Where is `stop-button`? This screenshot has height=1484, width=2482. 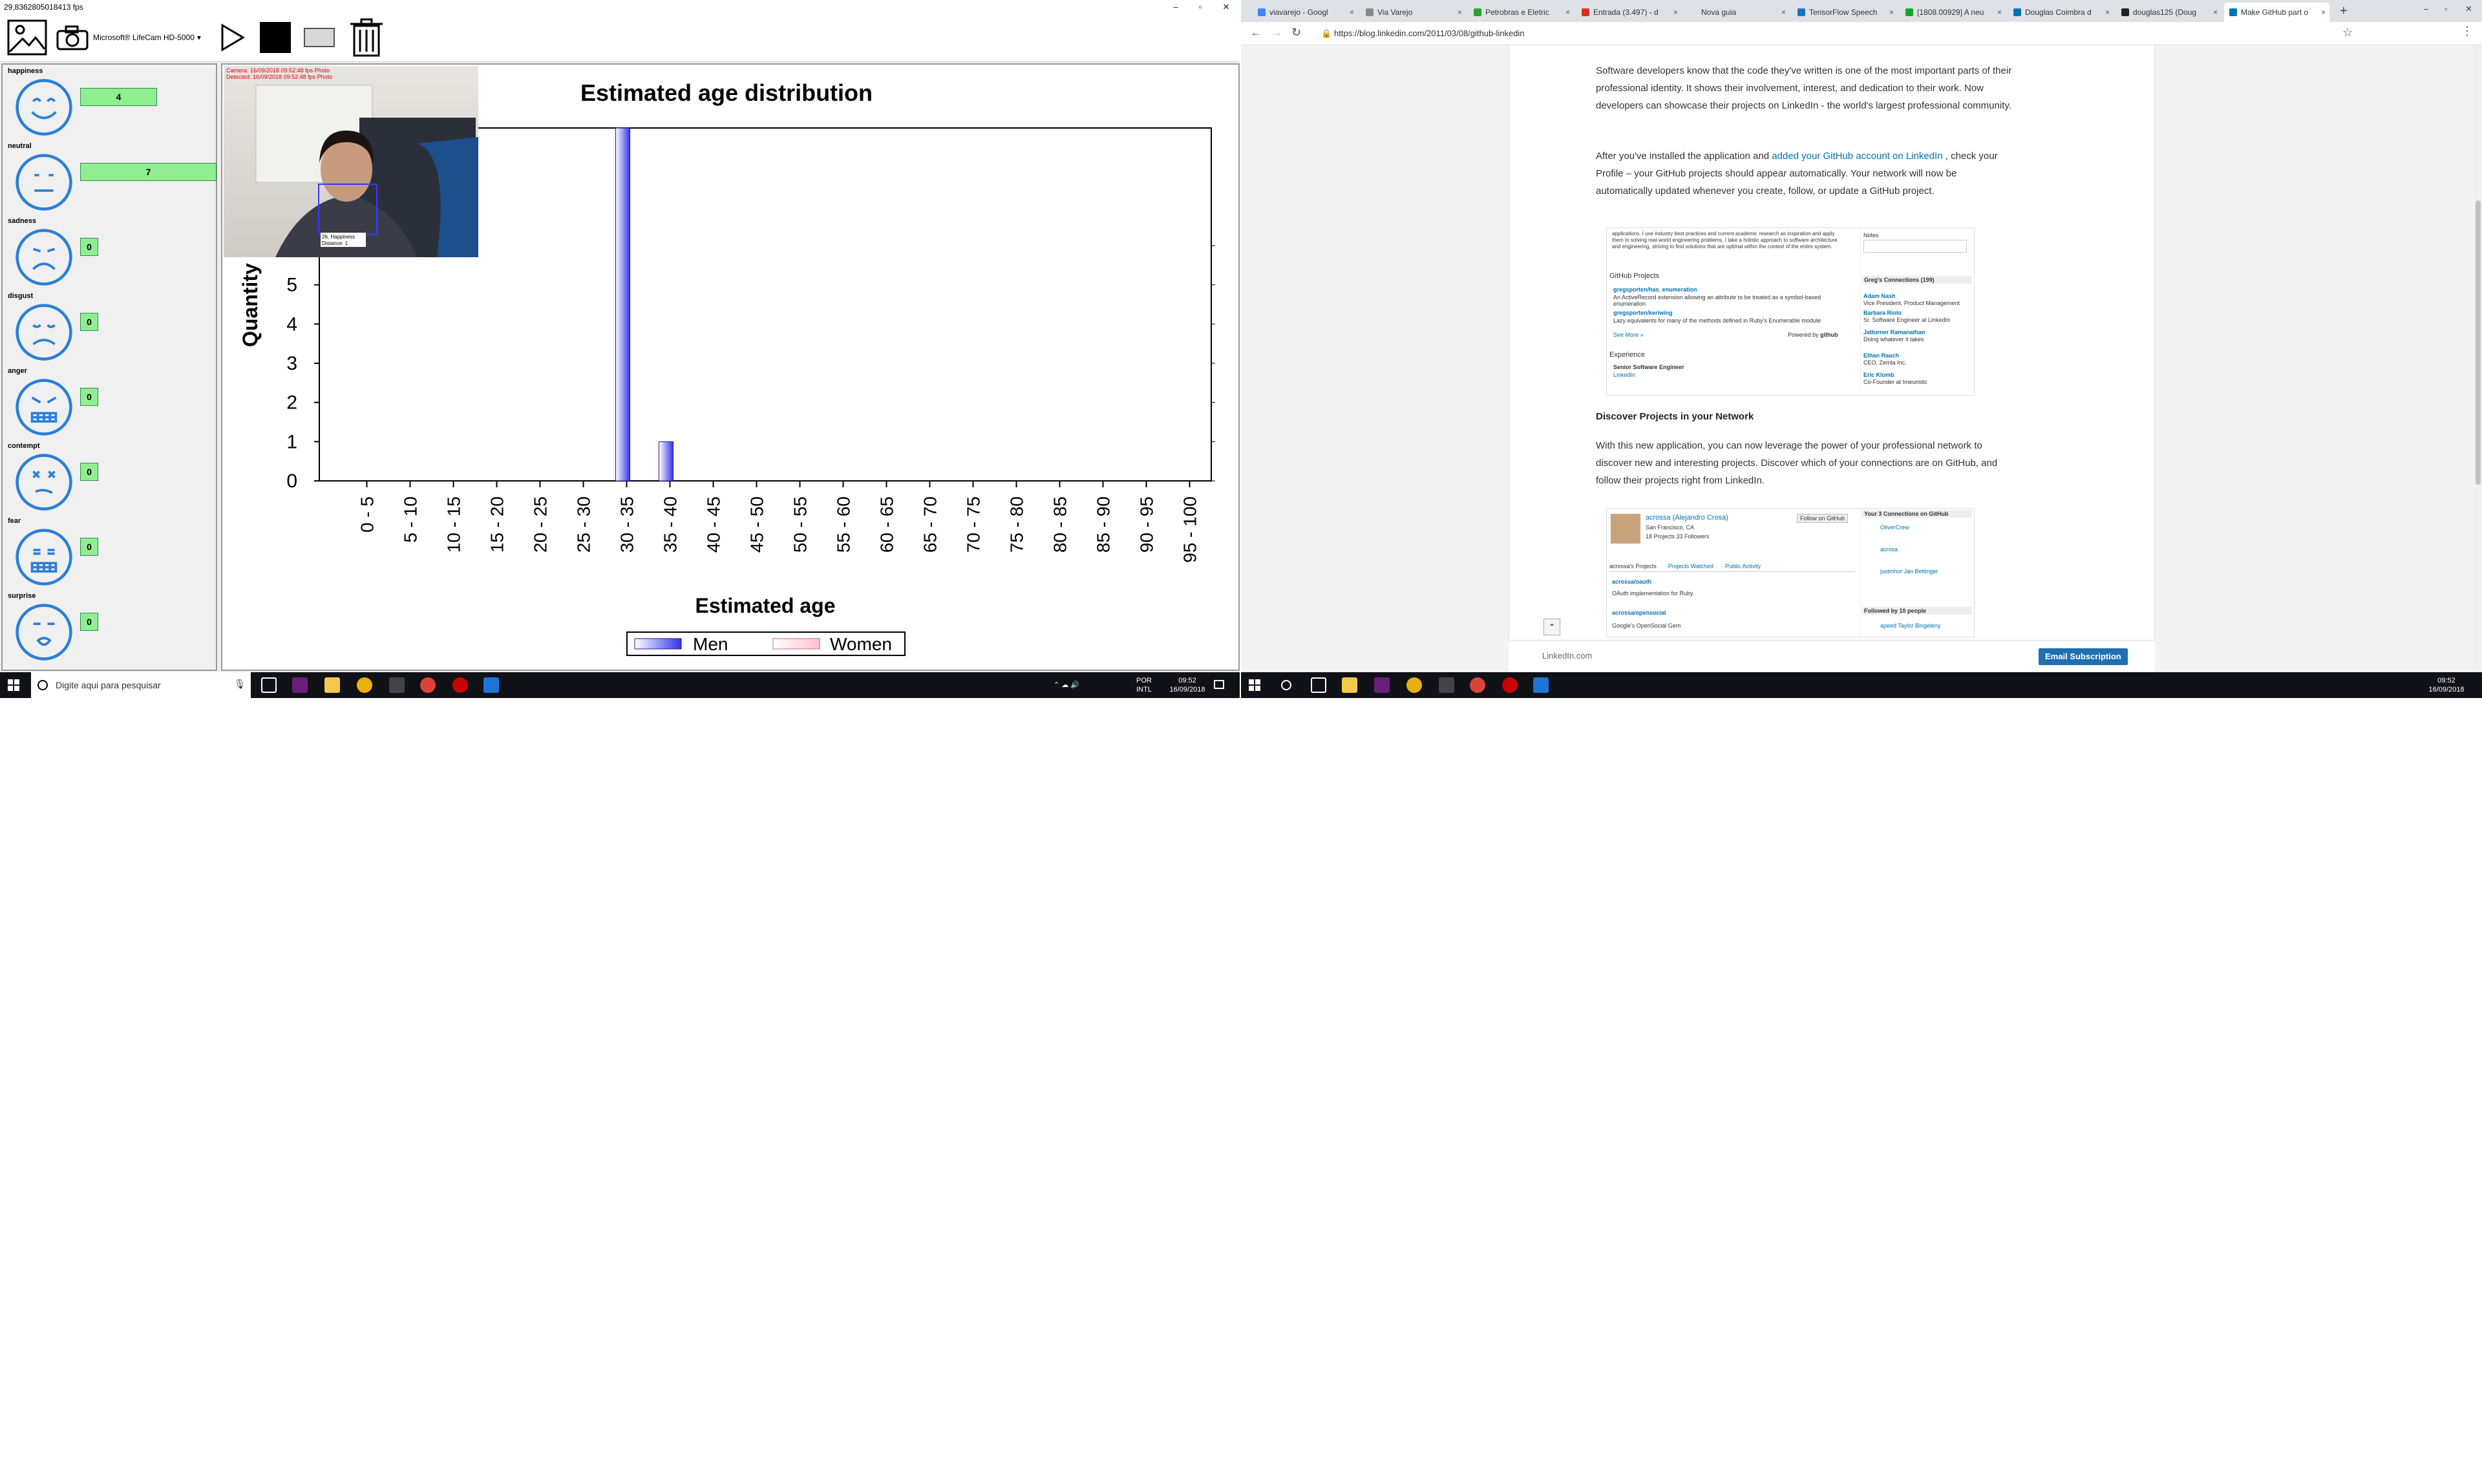 stop-button is located at coordinates (275, 38).